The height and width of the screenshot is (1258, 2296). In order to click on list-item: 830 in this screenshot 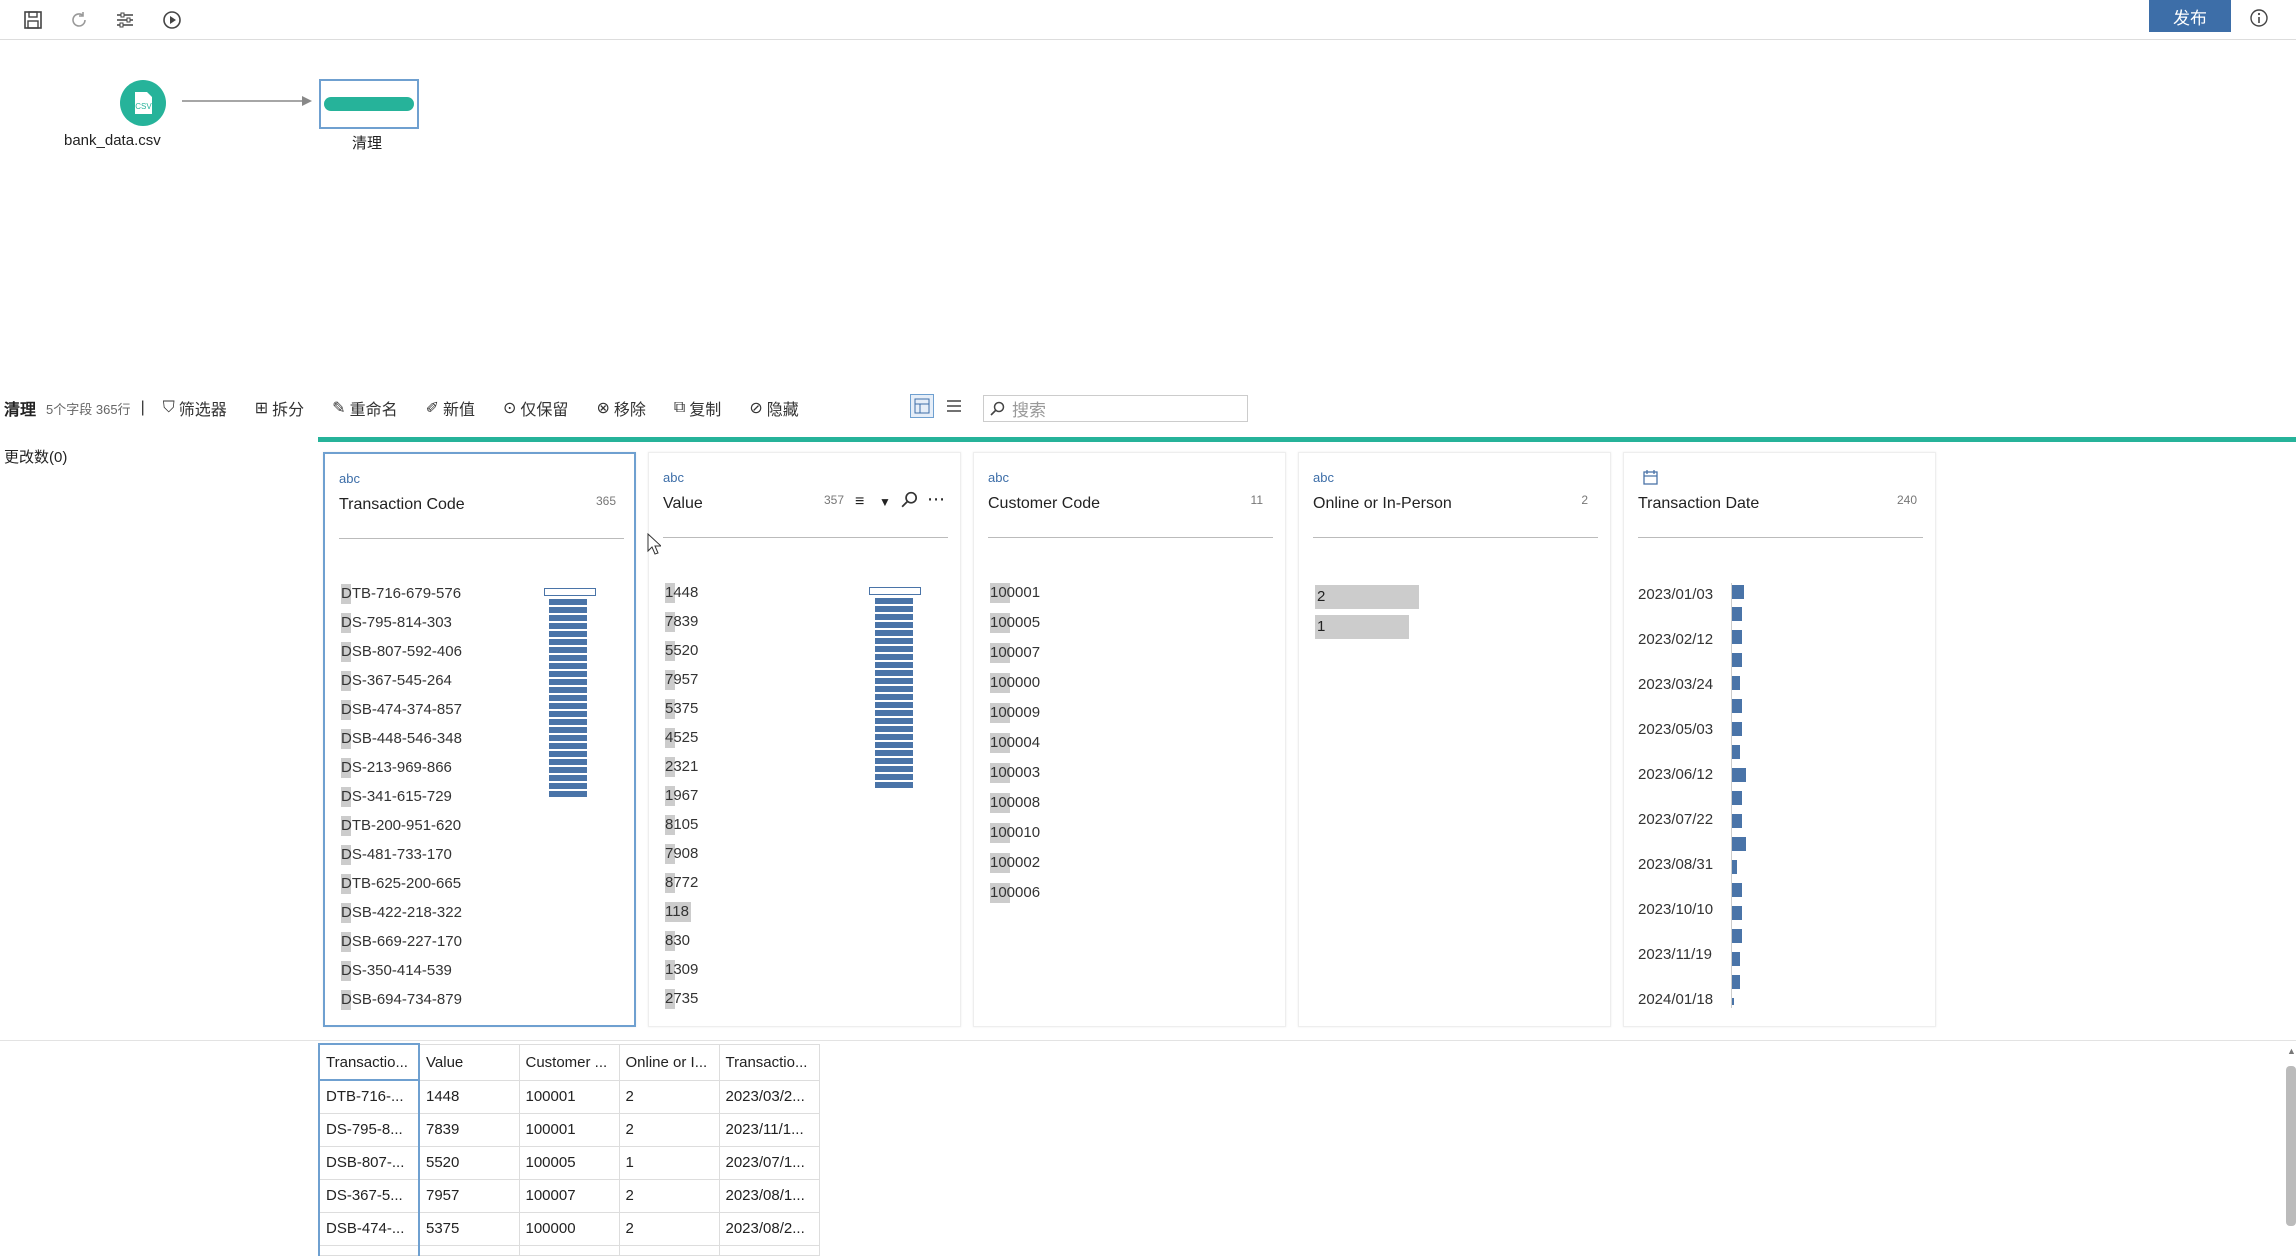, I will do `click(677, 941)`.